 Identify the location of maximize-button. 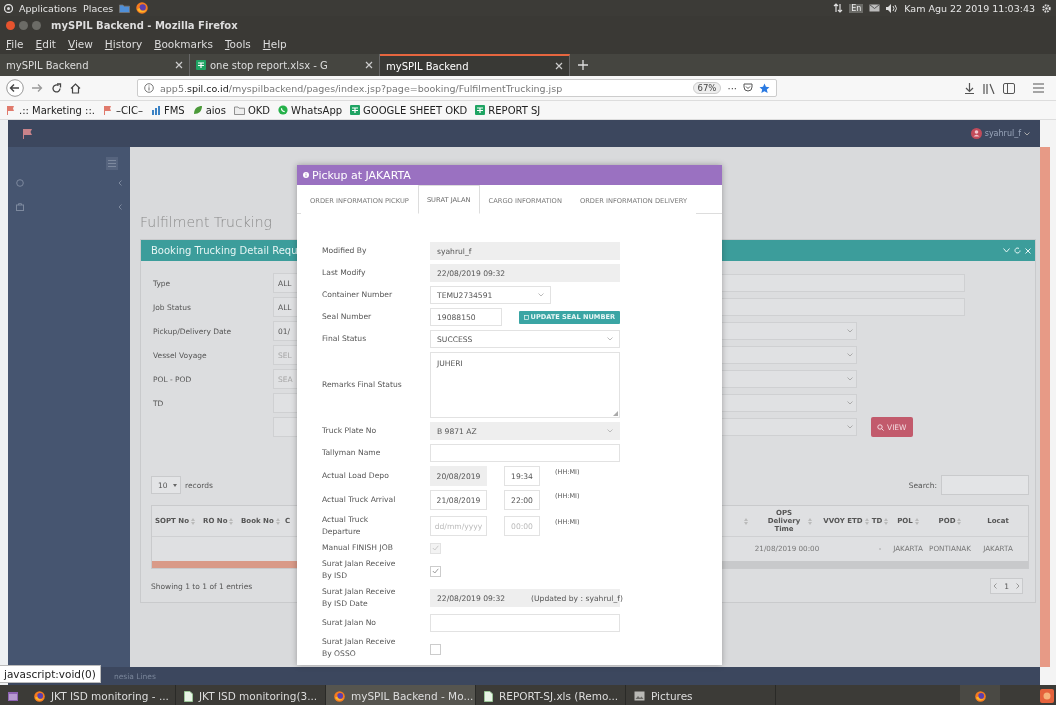
(36, 25).